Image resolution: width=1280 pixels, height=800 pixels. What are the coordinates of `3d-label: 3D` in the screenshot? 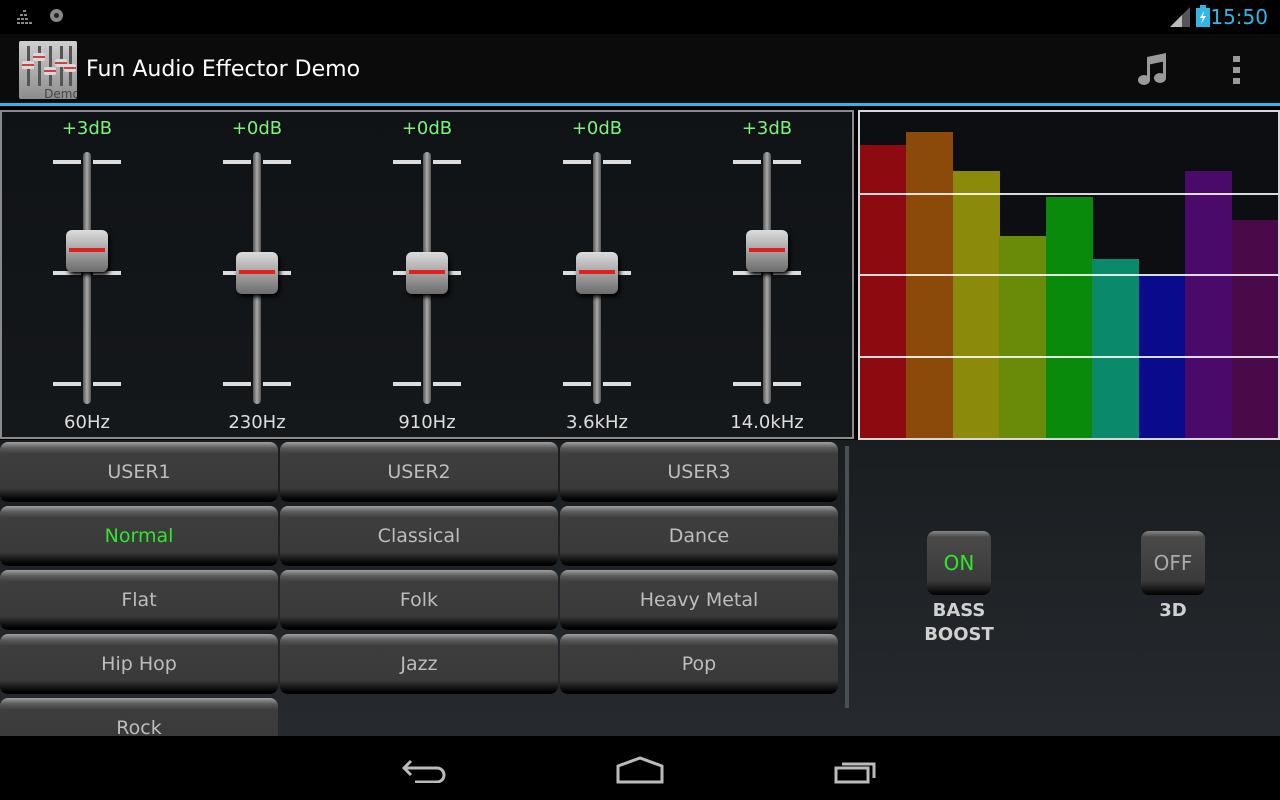 It's located at (1173, 610).